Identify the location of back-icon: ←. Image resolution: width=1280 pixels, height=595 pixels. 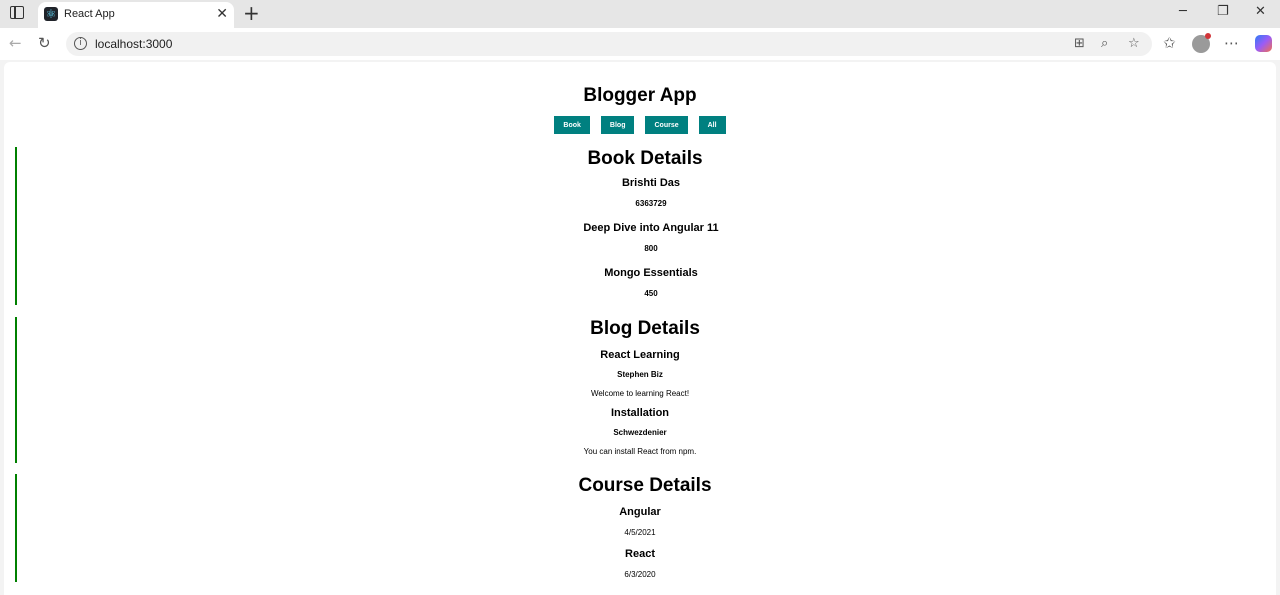
(15, 43).